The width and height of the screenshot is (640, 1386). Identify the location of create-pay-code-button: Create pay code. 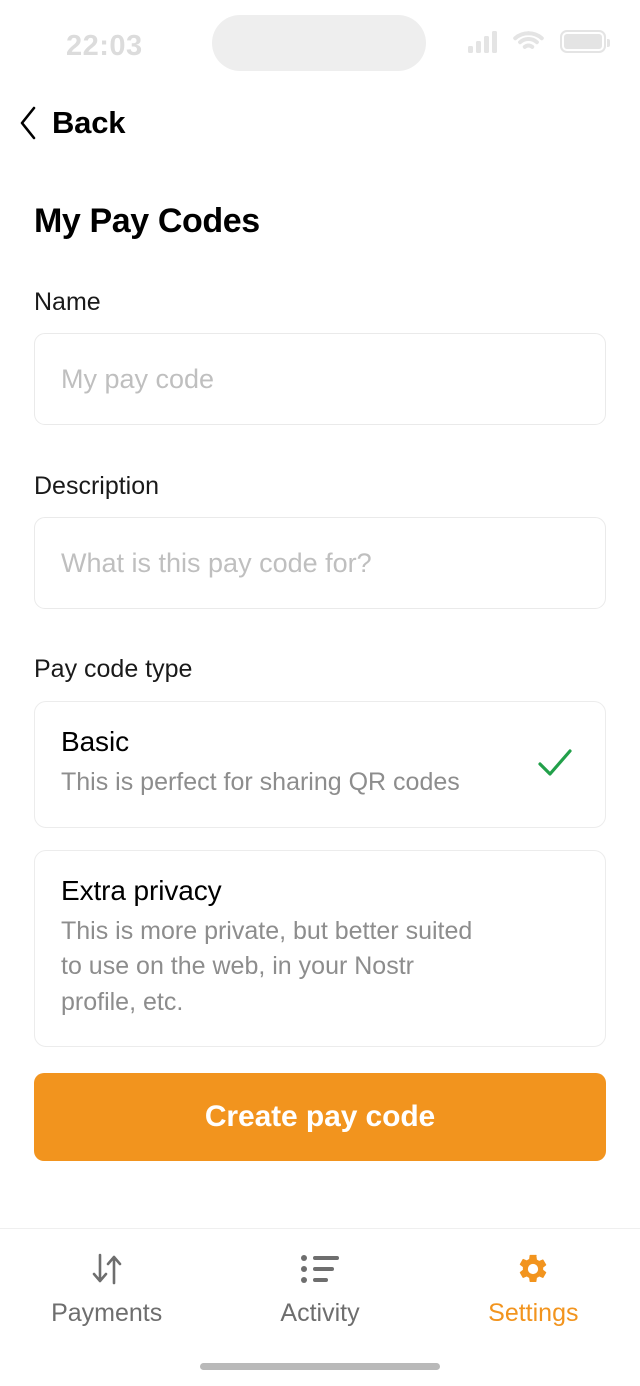
(320, 1117).